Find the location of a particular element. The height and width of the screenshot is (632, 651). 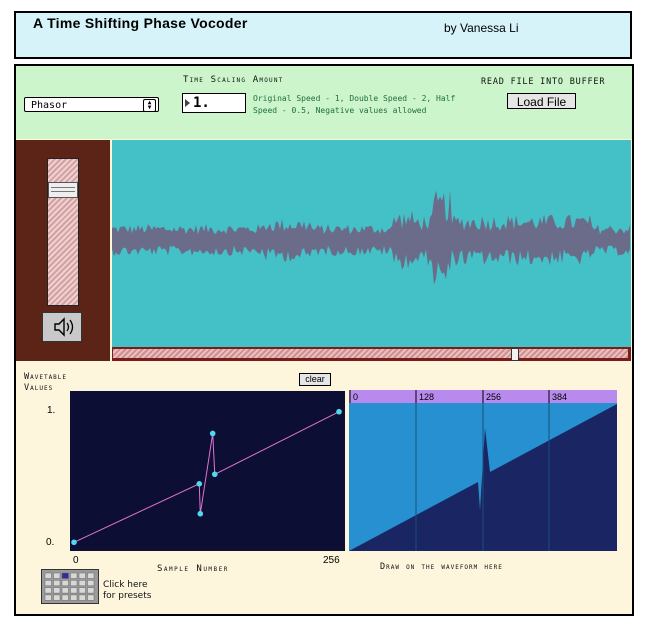

wavetable-function-editor is located at coordinates (207, 471).